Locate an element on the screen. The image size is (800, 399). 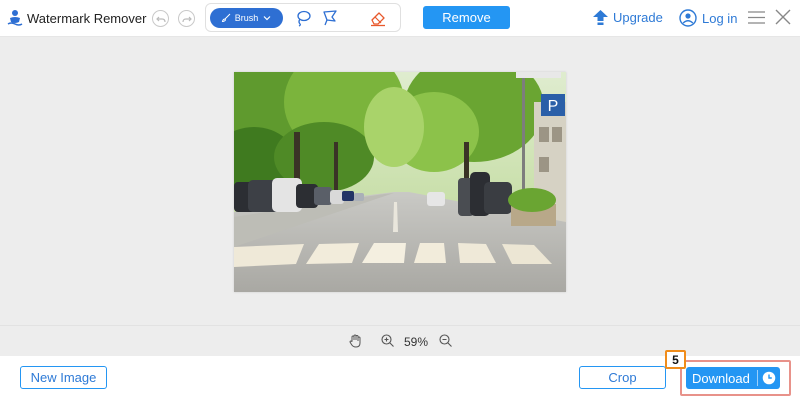
undo-button is located at coordinates (160, 18).